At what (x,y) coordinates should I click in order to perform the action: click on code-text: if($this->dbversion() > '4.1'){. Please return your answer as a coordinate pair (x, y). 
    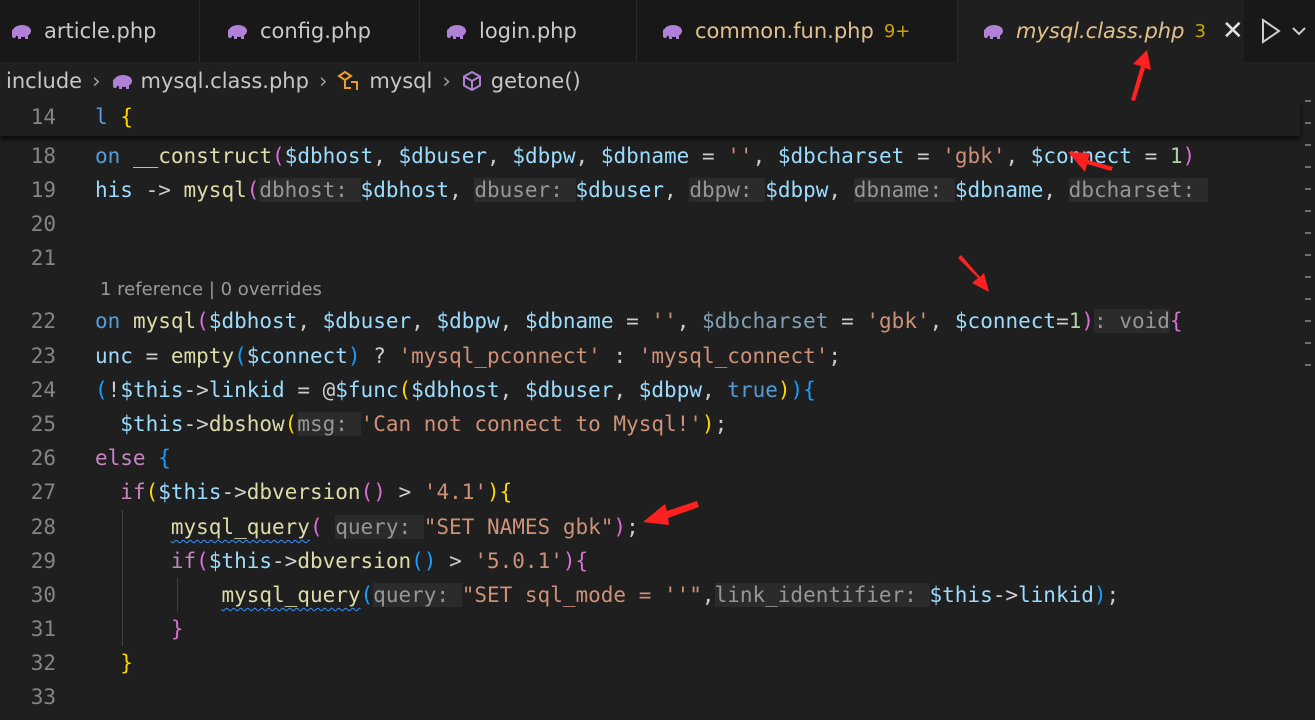
    Looking at the image, I should click on (316, 492).